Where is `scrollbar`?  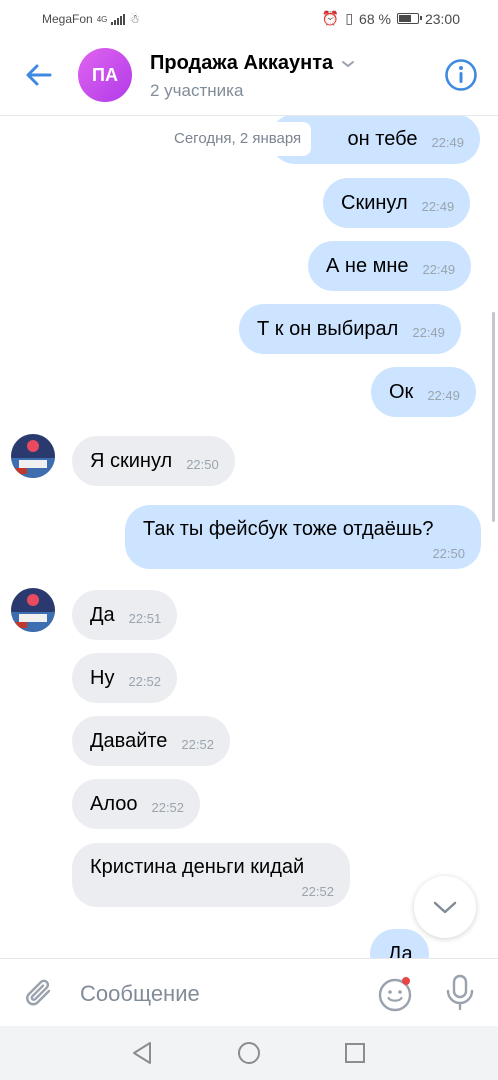 scrollbar is located at coordinates (493, 417).